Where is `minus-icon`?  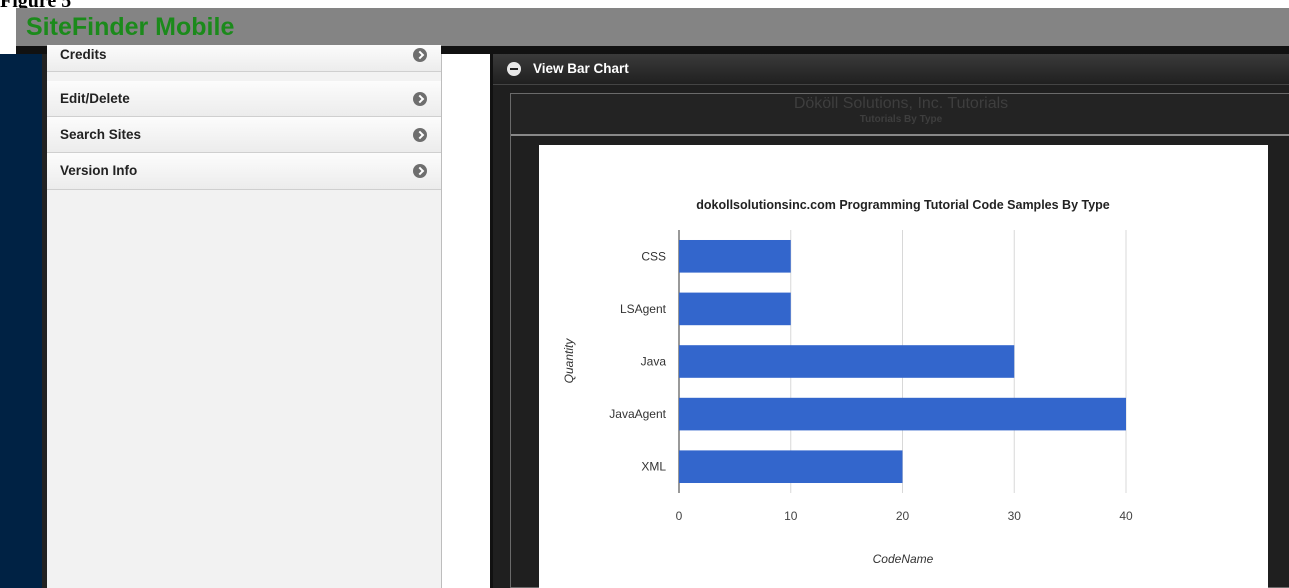
minus-icon is located at coordinates (514, 69).